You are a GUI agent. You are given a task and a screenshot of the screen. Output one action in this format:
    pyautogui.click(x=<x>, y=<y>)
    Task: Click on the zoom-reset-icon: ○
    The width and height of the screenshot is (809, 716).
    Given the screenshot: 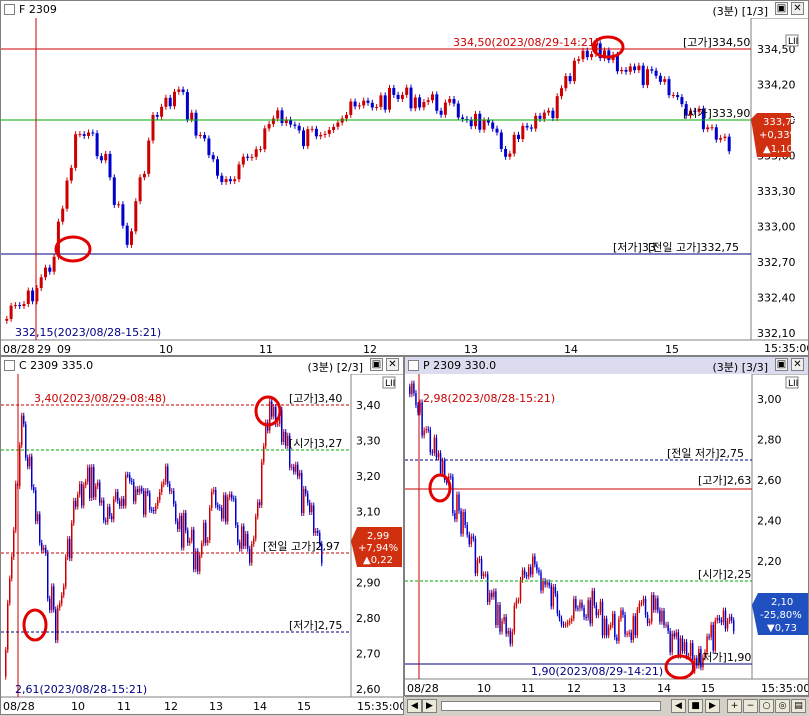 What is the action you would take?
    pyautogui.click(x=766, y=706)
    